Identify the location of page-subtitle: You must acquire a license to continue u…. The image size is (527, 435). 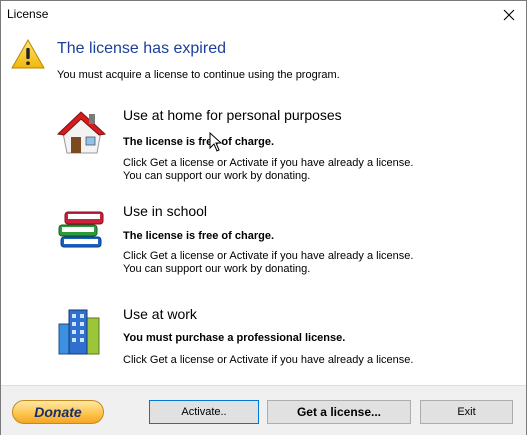
(198, 75).